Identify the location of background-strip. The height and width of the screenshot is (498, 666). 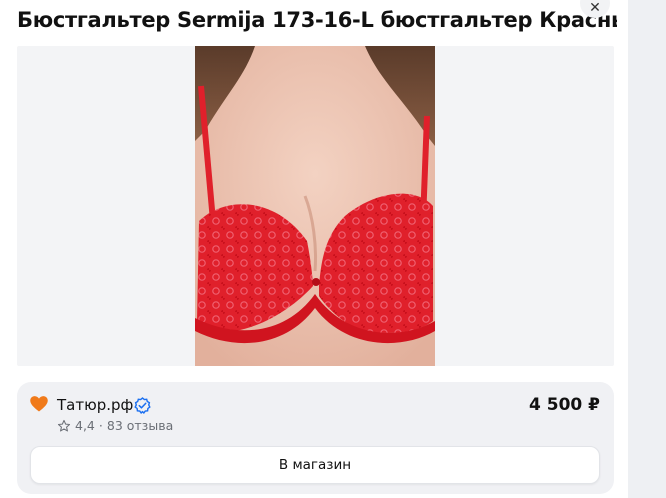
(647, 249).